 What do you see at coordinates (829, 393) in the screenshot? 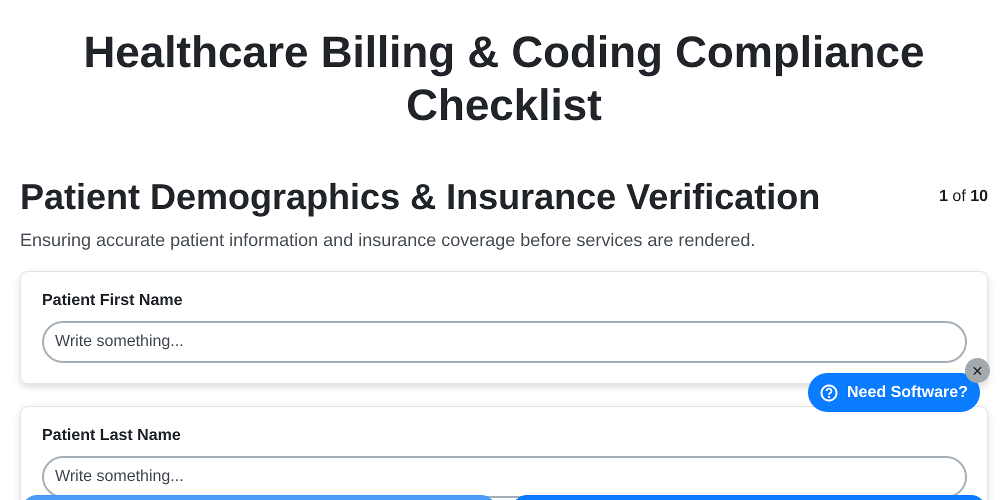
I see `help-icon` at bounding box center [829, 393].